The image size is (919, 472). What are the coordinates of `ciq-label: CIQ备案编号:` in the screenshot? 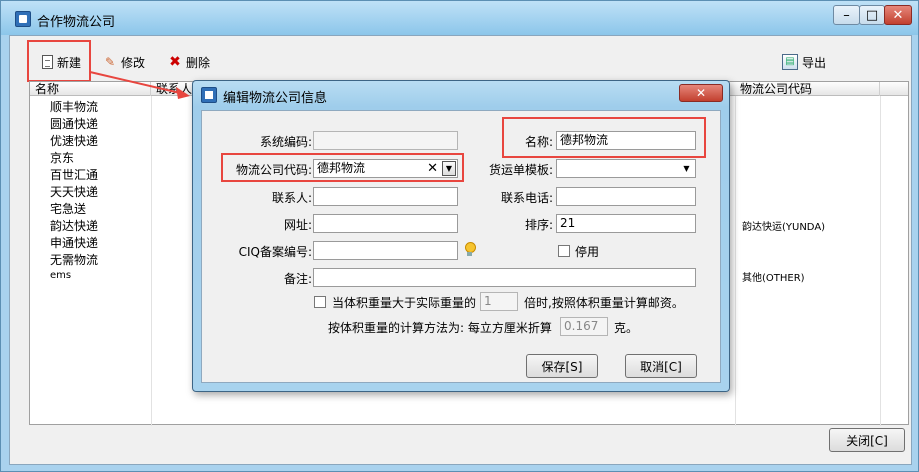 It's located at (275, 252).